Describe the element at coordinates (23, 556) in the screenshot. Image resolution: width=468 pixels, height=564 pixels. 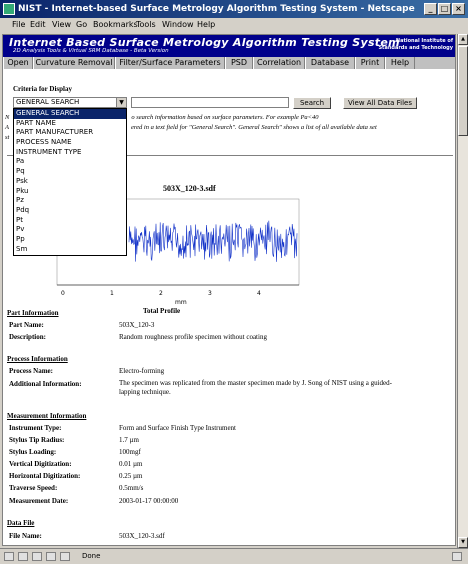
I see `mail-icon` at that location.